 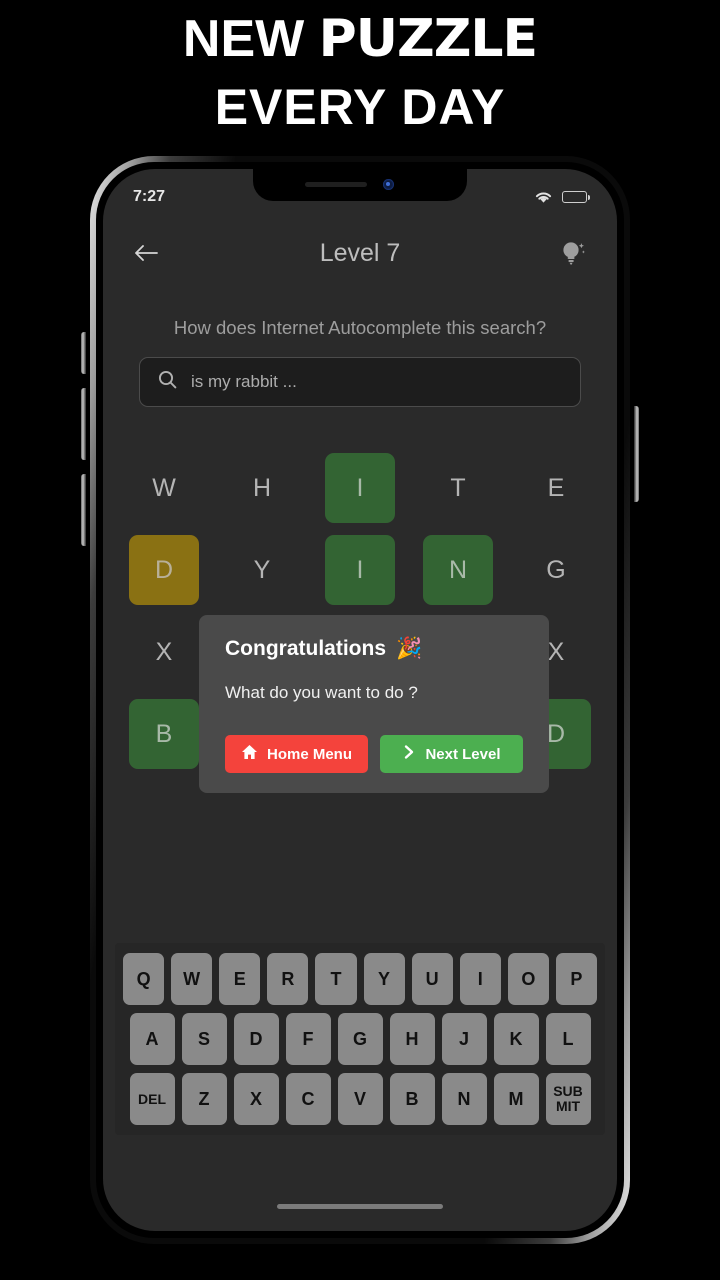 I want to click on key-u: U, so click(x=432, y=979).